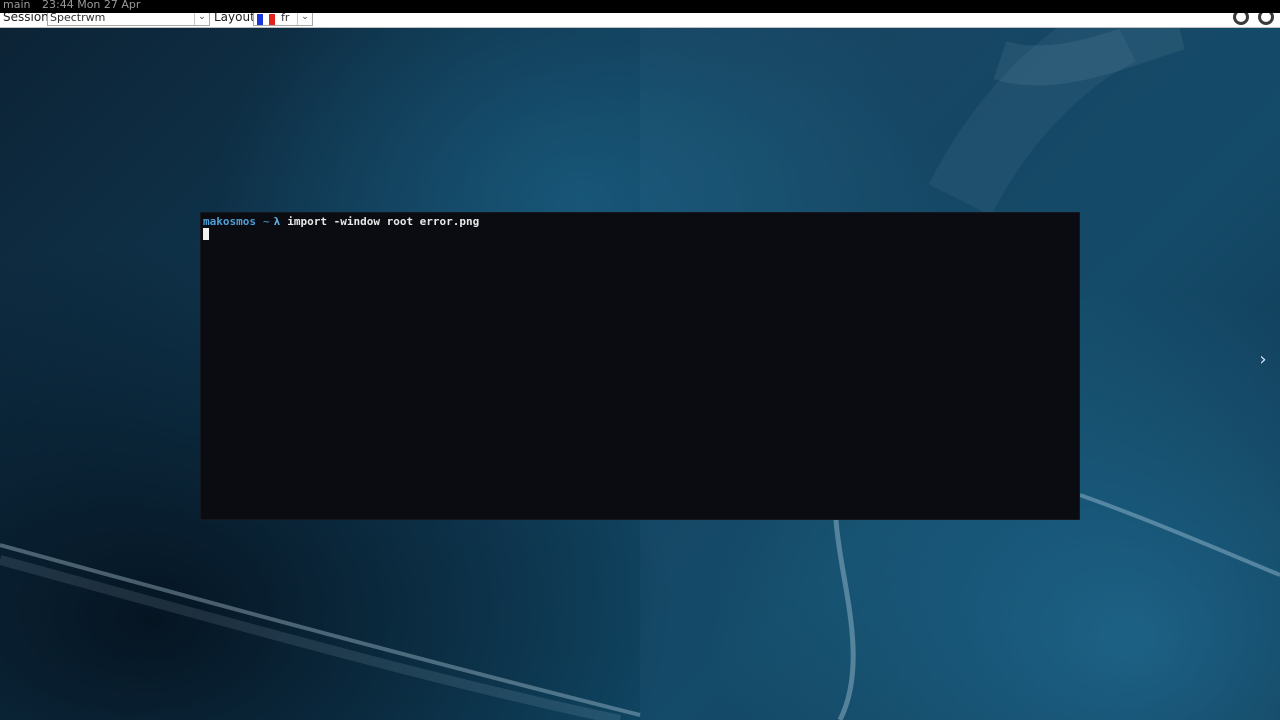  I want to click on french-flag-icon, so click(266, 19).